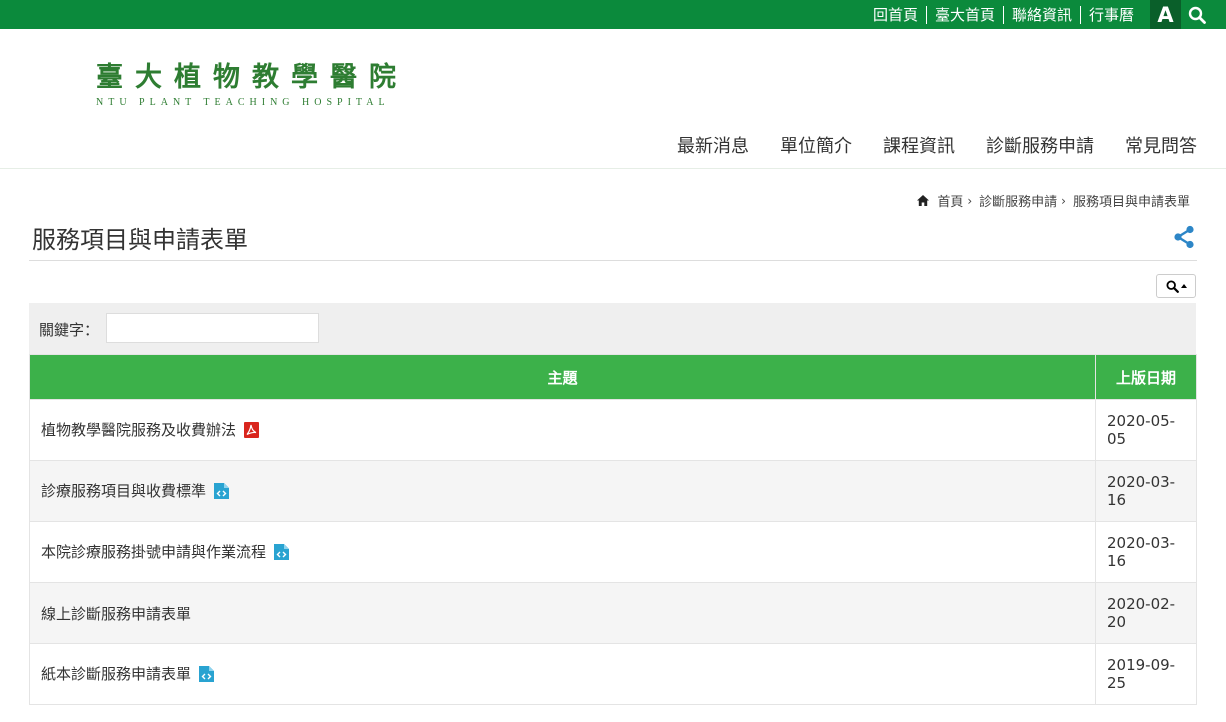 The width and height of the screenshot is (1226, 722). I want to click on top-links: 回首頁 臺大首頁 聯絡資訊 行事曆, so click(1003, 14).